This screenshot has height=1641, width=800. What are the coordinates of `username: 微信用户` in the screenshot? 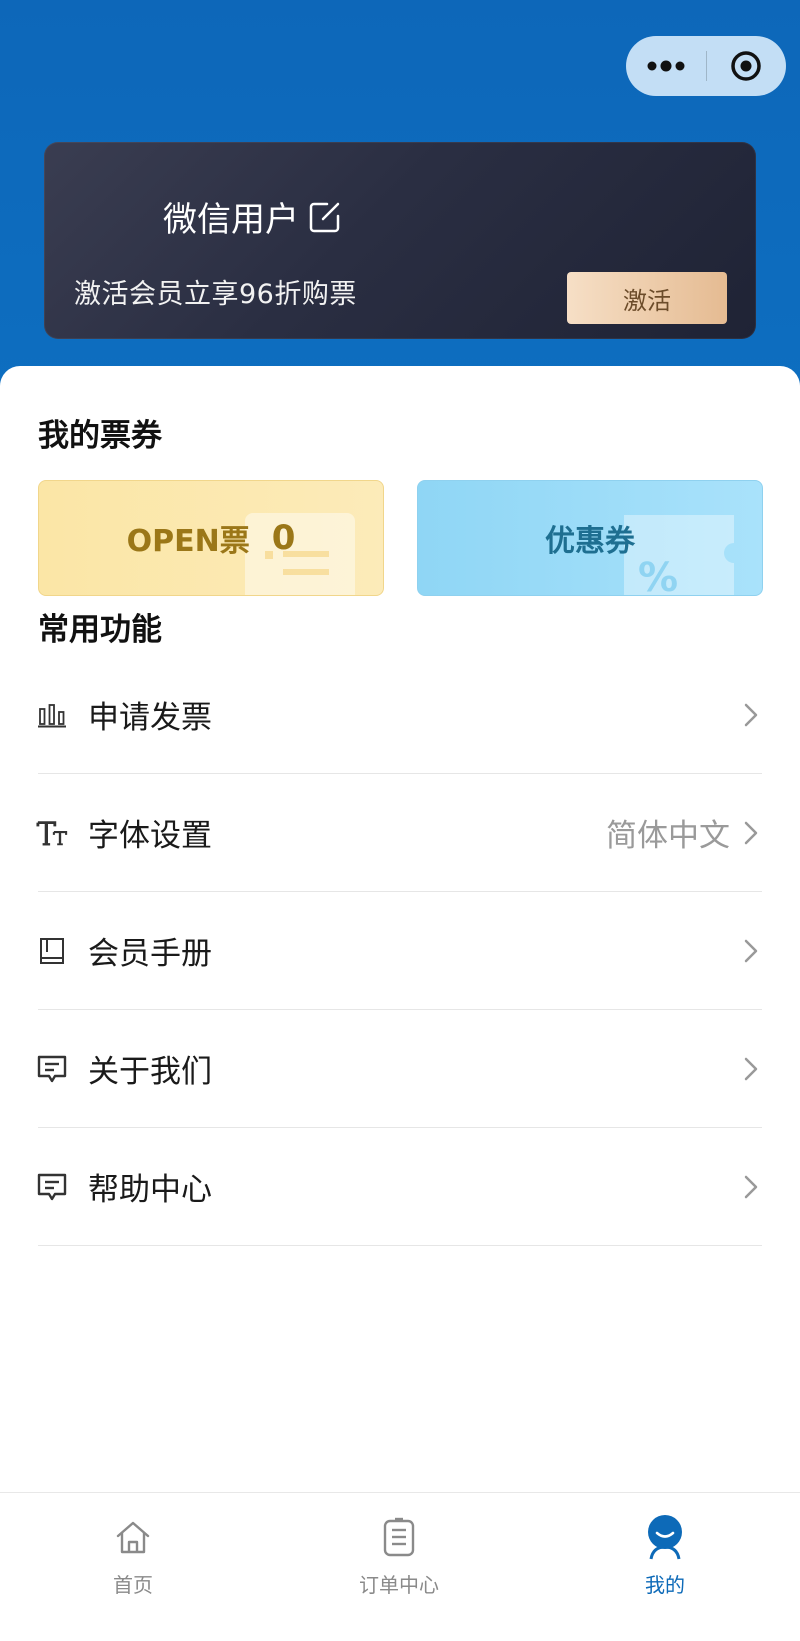 It's located at (231, 220).